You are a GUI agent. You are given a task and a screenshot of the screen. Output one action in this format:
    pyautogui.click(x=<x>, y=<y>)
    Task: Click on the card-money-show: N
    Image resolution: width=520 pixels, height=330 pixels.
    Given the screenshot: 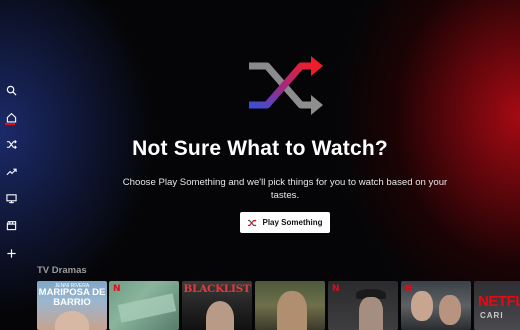 What is the action you would take?
    pyautogui.click(x=144, y=305)
    